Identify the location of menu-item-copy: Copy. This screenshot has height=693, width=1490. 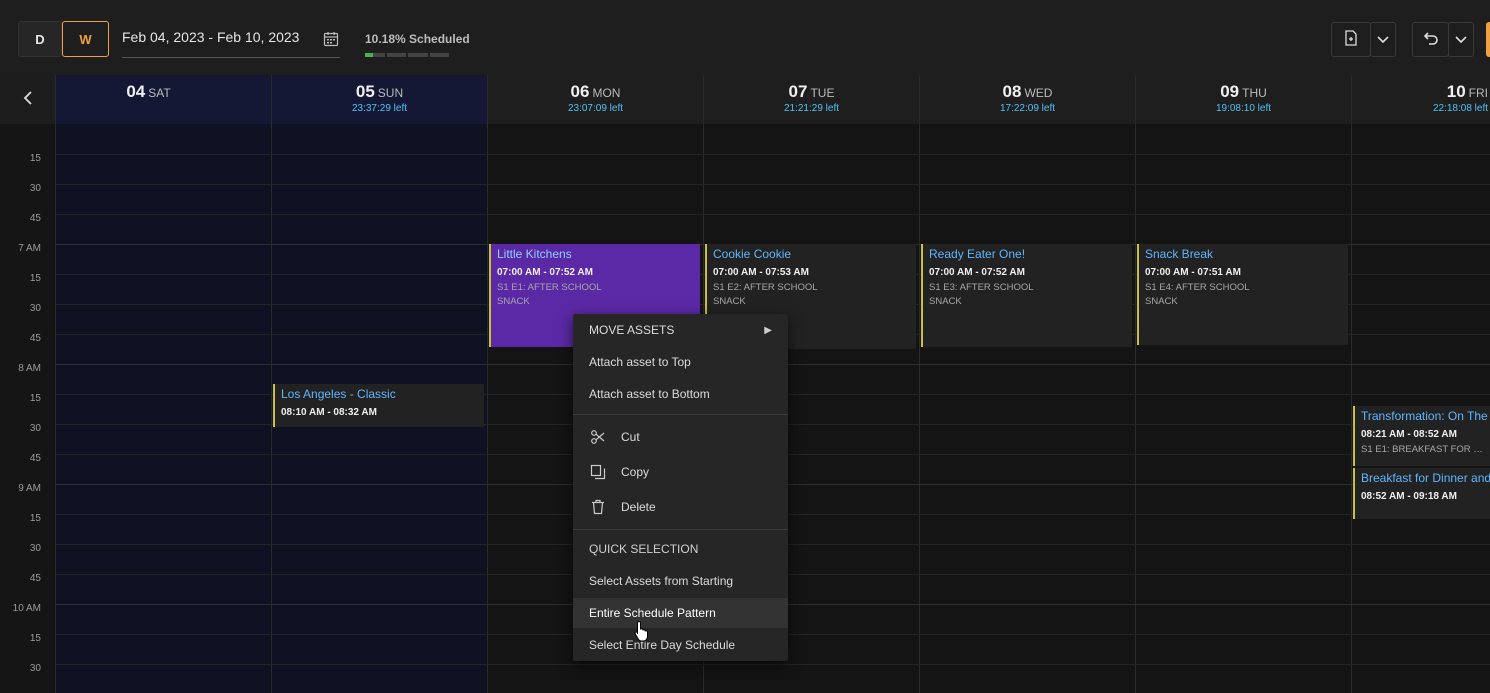
(680, 472).